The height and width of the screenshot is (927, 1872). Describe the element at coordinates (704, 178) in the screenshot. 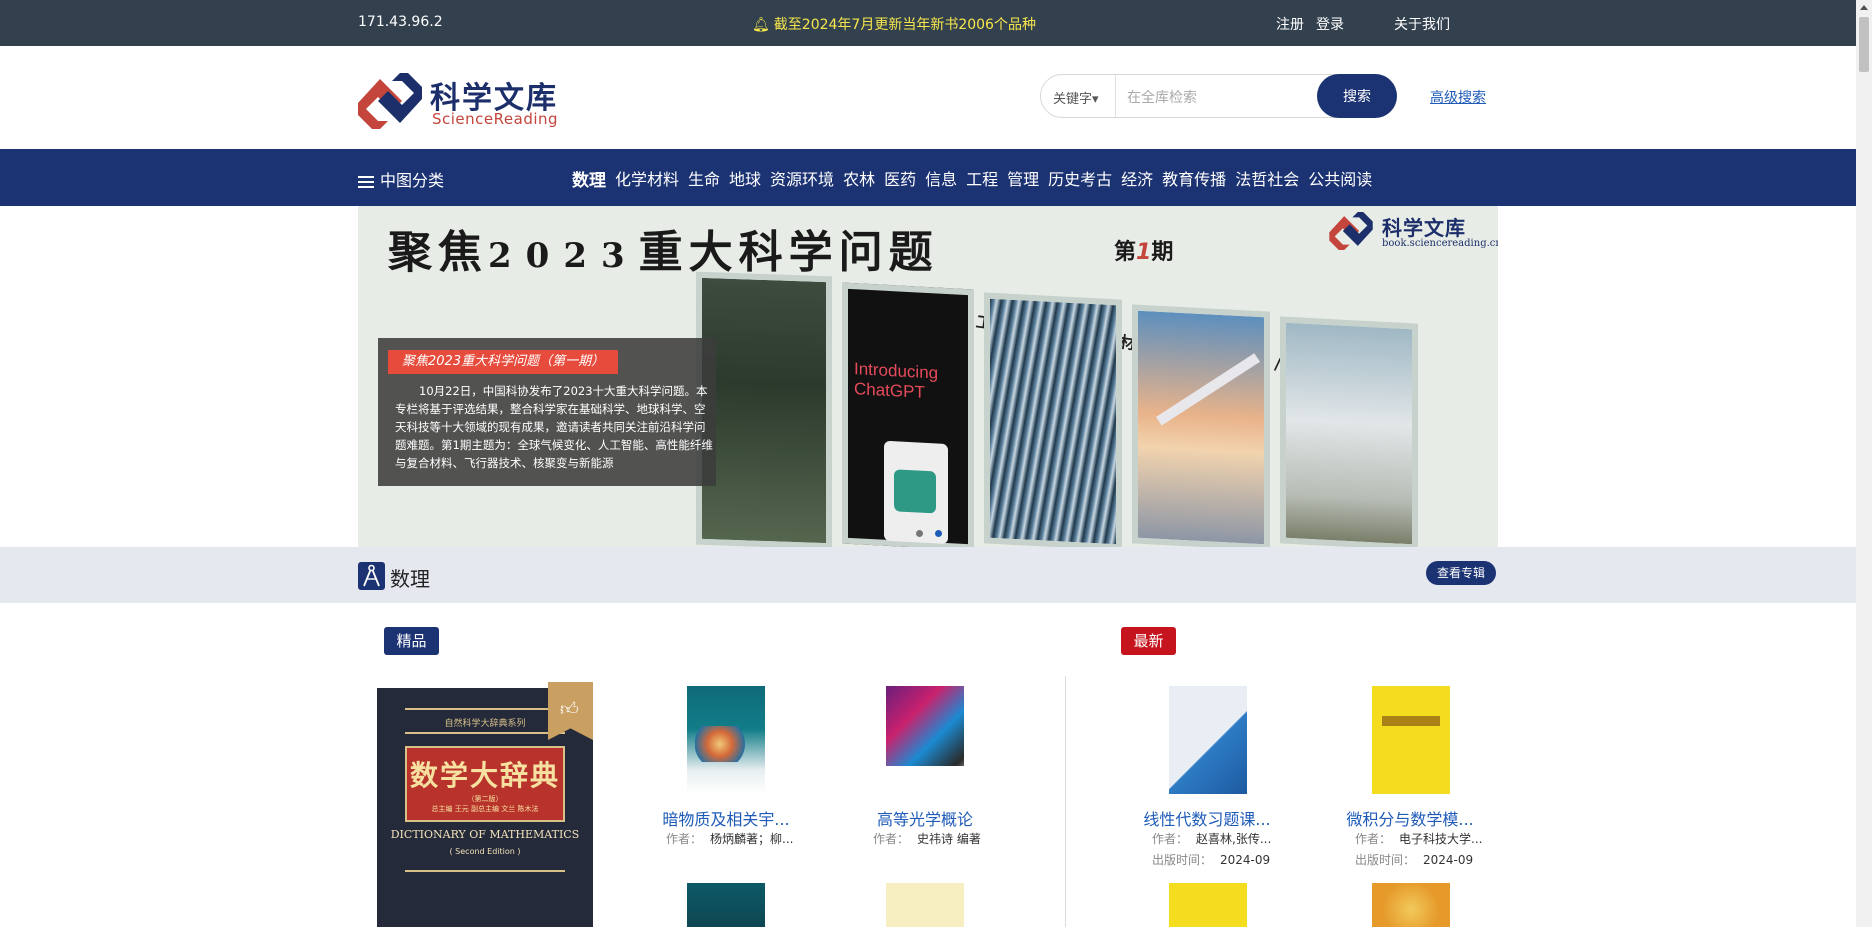

I see `nav-item-life: 生命` at that location.